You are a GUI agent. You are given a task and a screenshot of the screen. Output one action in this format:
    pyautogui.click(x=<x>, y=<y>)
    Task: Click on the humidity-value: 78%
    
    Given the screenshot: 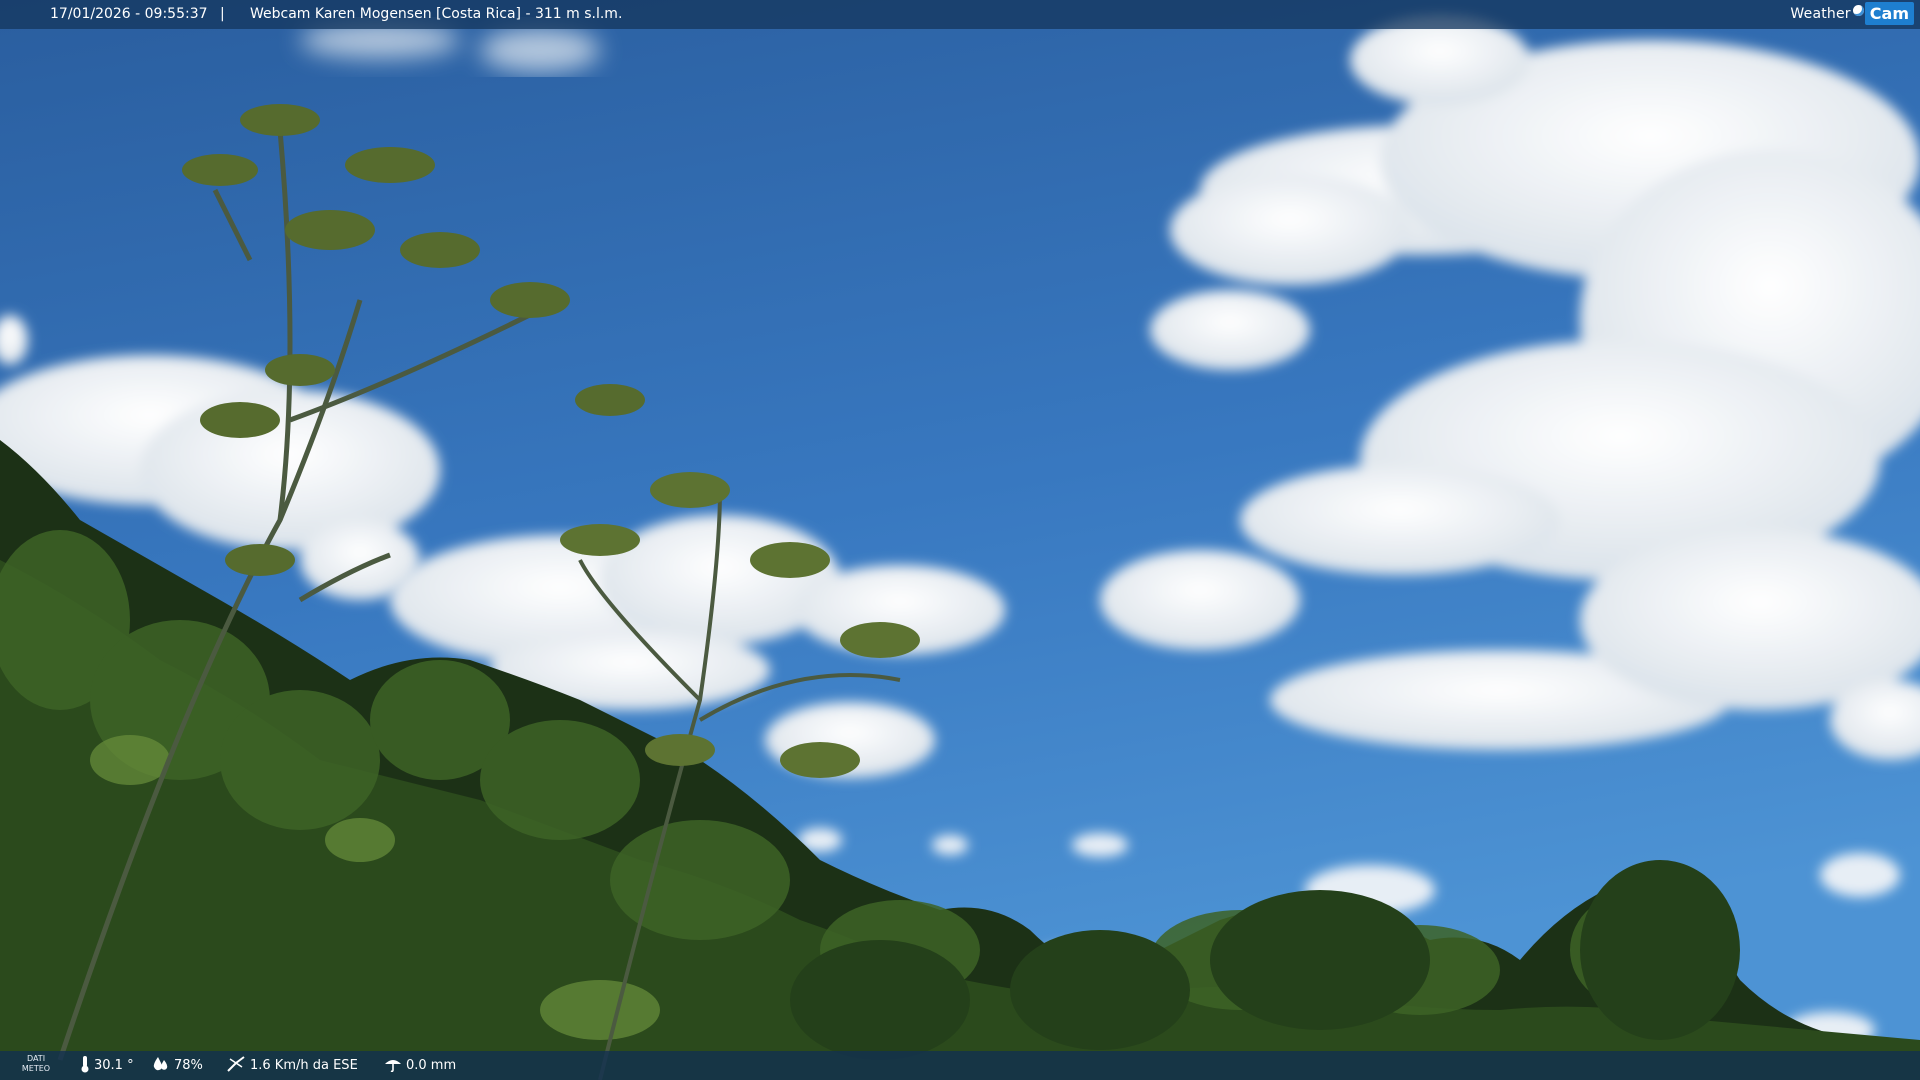 What is the action you would take?
    pyautogui.click(x=188, y=1065)
    